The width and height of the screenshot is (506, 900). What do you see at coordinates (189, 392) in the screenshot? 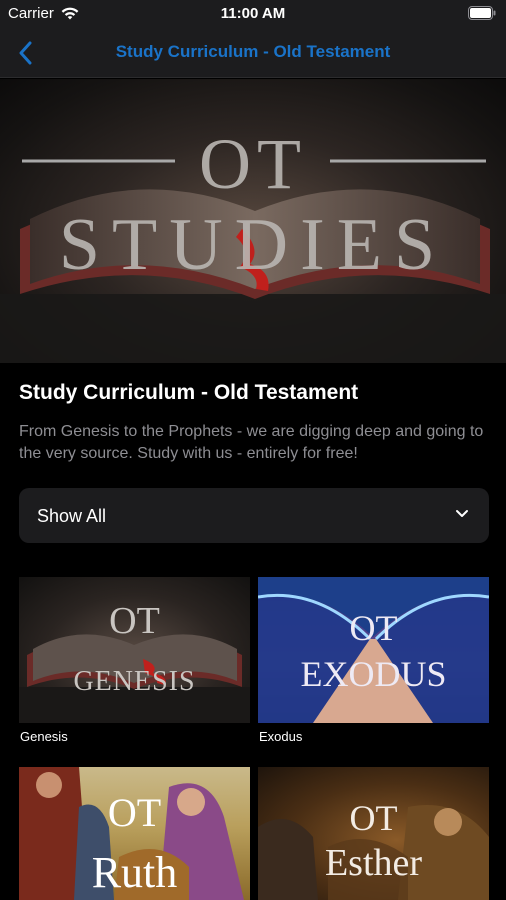
I see `section-title: Study Curriculum - Old Testament` at bounding box center [189, 392].